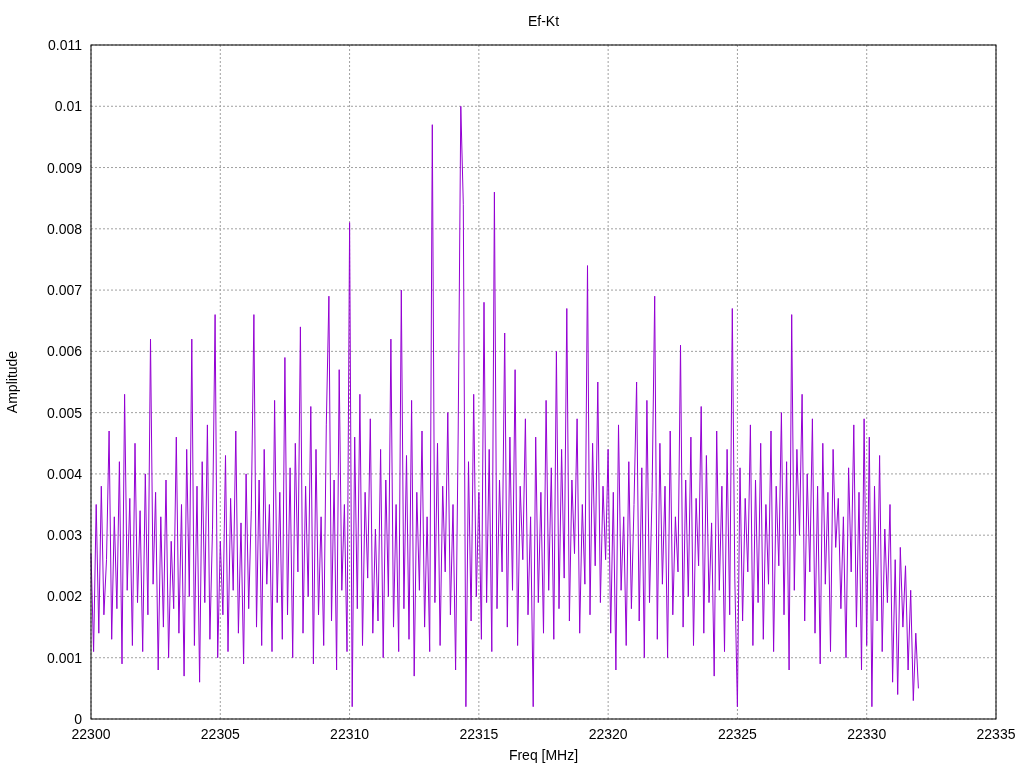  What do you see at coordinates (737, 734) in the screenshot?
I see `x-tick-label: 22325` at bounding box center [737, 734].